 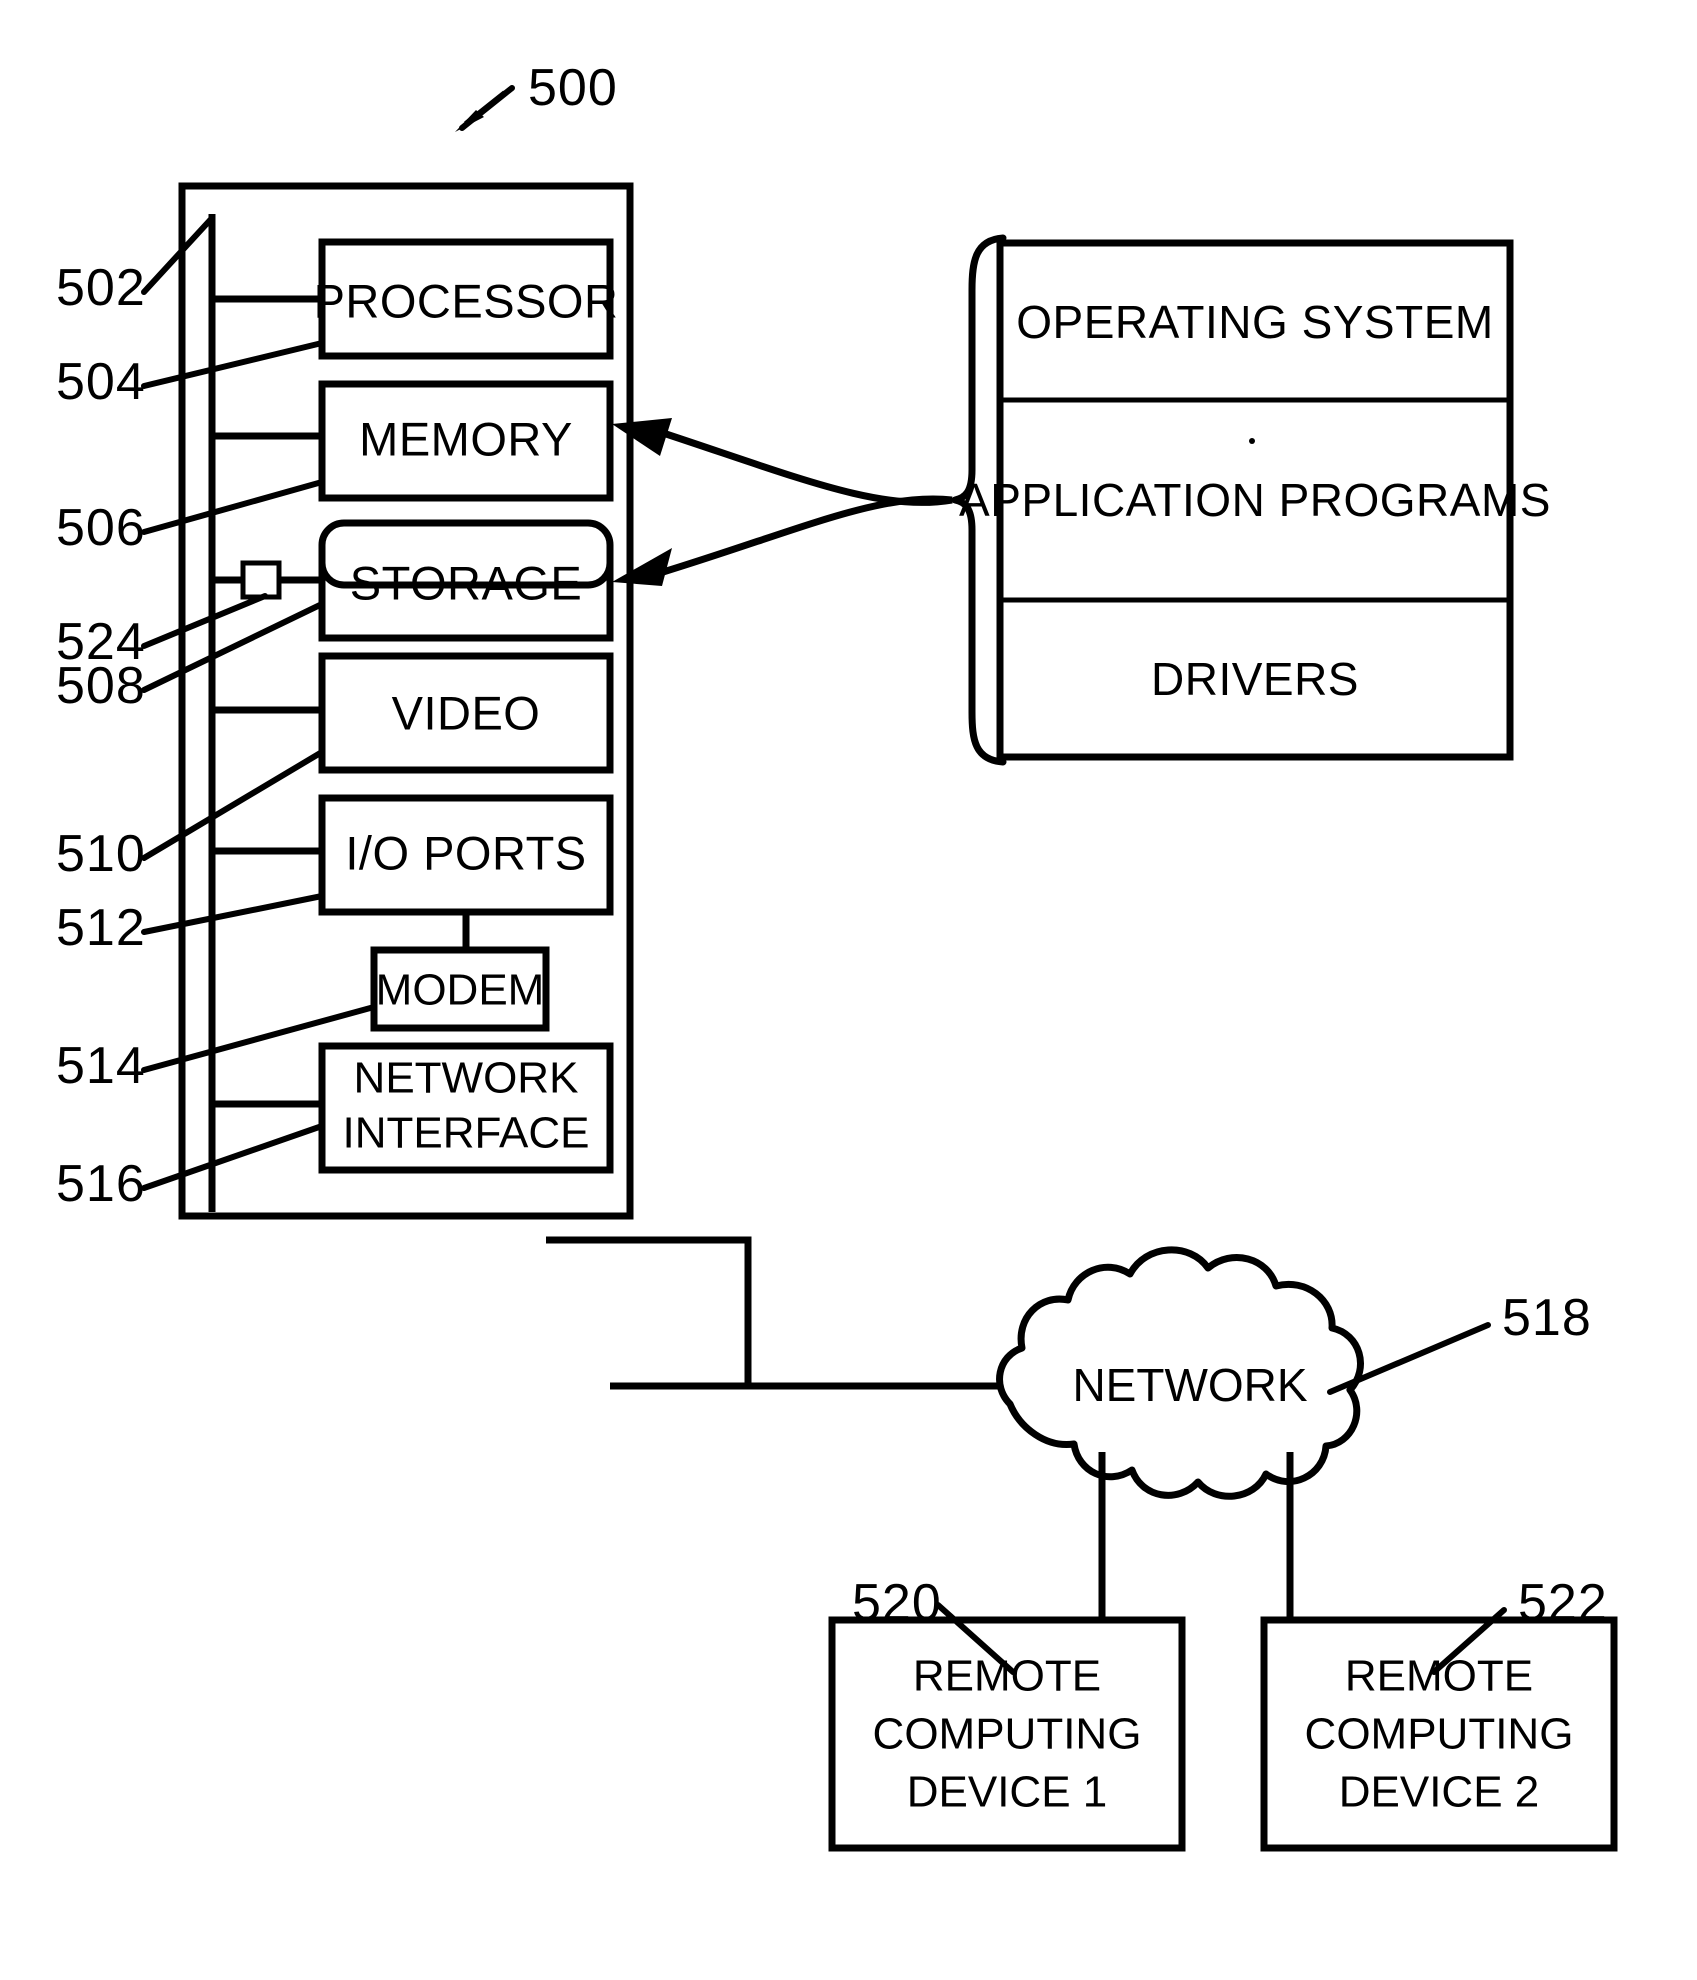 What do you see at coordinates (1254, 322) in the screenshot?
I see `software-section-operating-system-label: OPERATING SYSTEM` at bounding box center [1254, 322].